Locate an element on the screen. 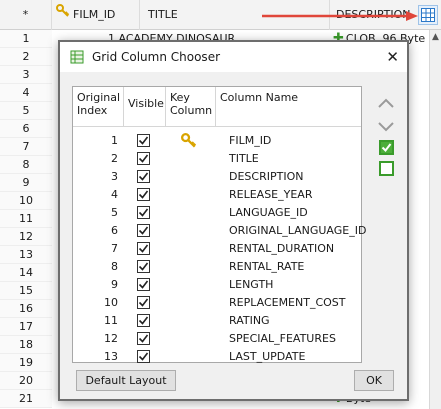  uncheck-all-icon is located at coordinates (386, 168).